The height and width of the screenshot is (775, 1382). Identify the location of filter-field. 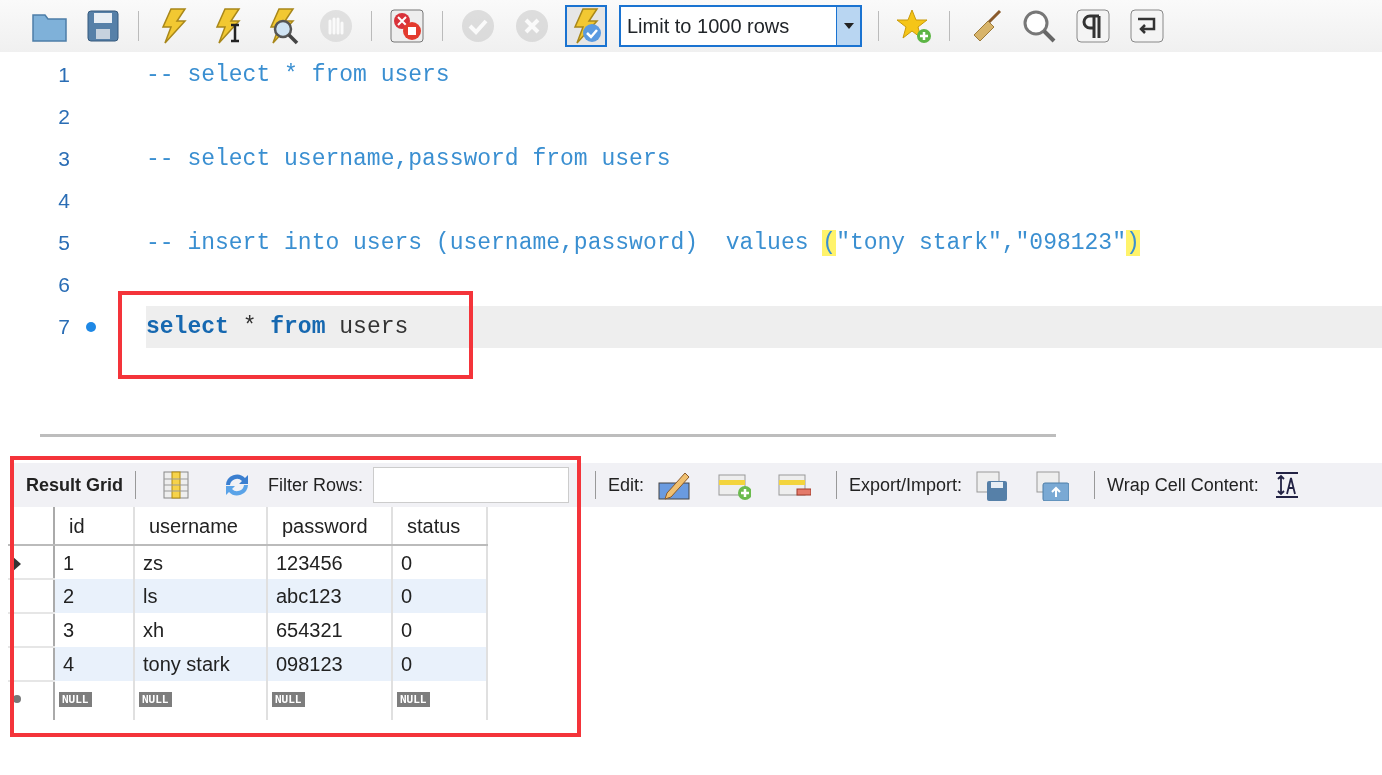
(471, 485).